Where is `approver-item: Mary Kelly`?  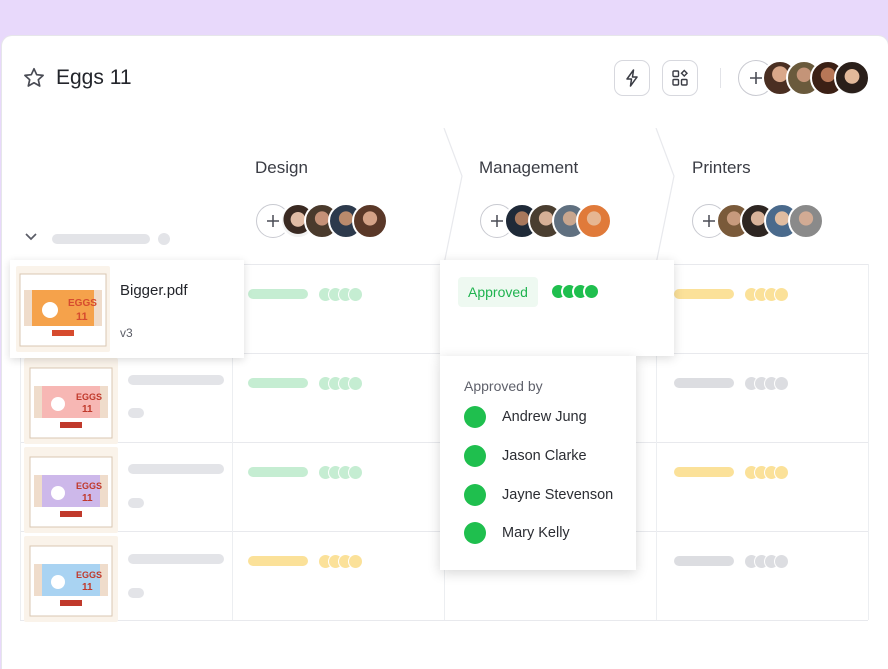
approver-item: Mary Kelly is located at coordinates (517, 533).